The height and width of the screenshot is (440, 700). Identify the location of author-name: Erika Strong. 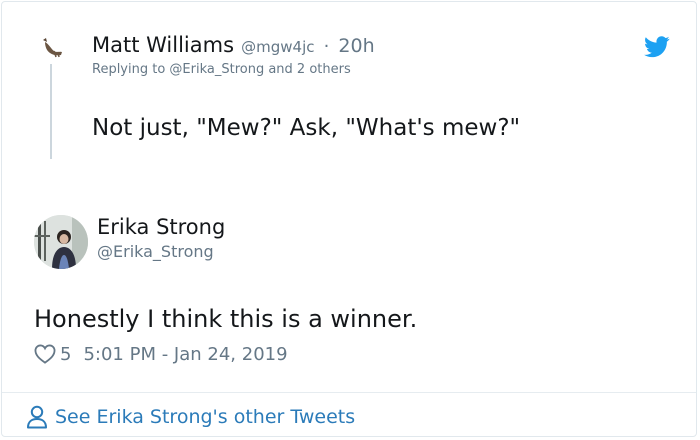
(161, 227).